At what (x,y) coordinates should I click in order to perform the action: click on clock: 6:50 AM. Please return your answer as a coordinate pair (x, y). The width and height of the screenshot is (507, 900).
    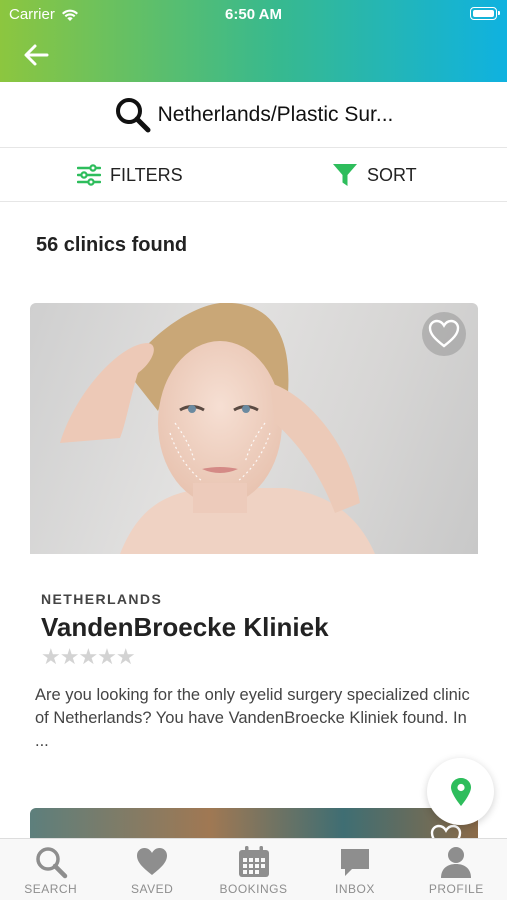
    Looking at the image, I should click on (253, 14).